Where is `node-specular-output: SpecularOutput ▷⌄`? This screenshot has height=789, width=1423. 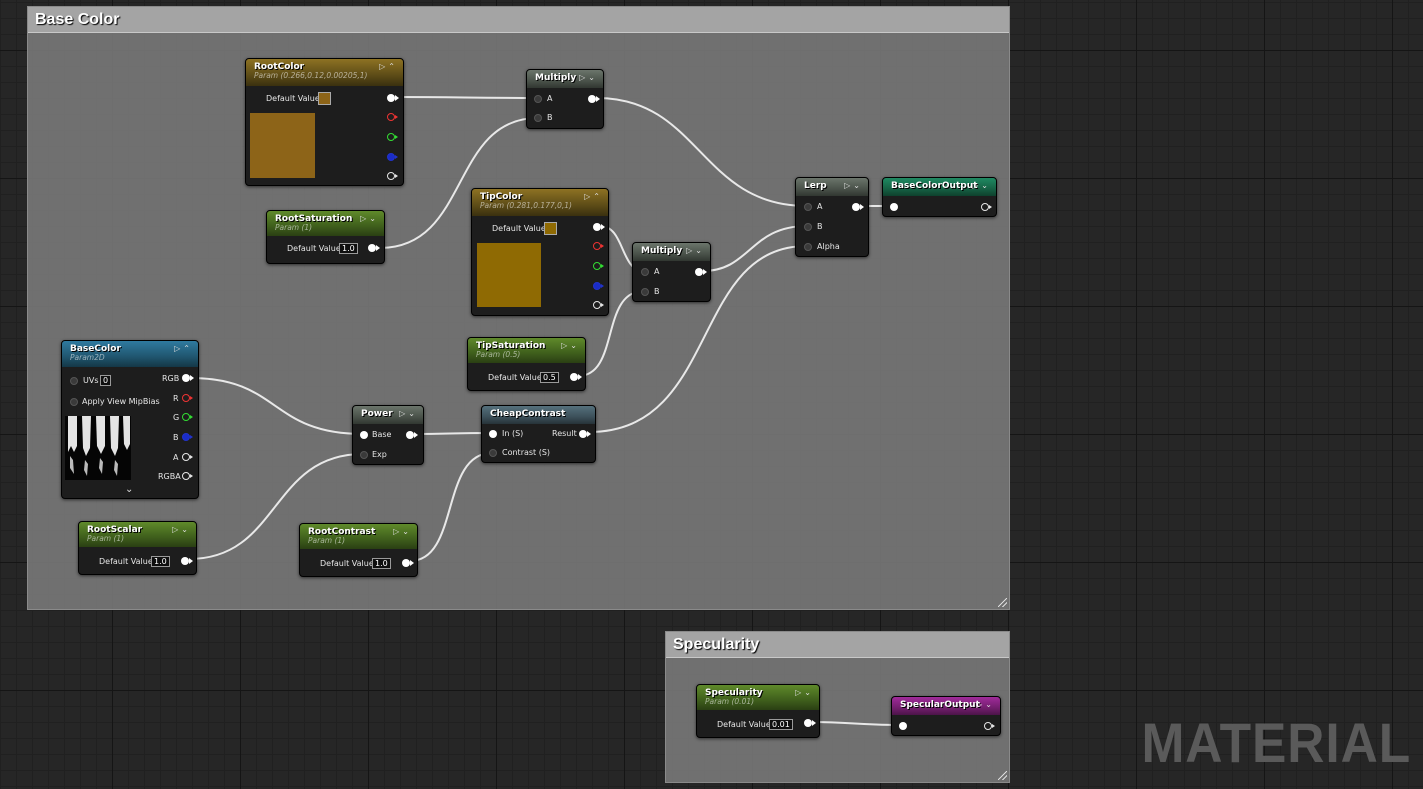
node-specular-output: SpecularOutput ▷⌄ is located at coordinates (946, 716).